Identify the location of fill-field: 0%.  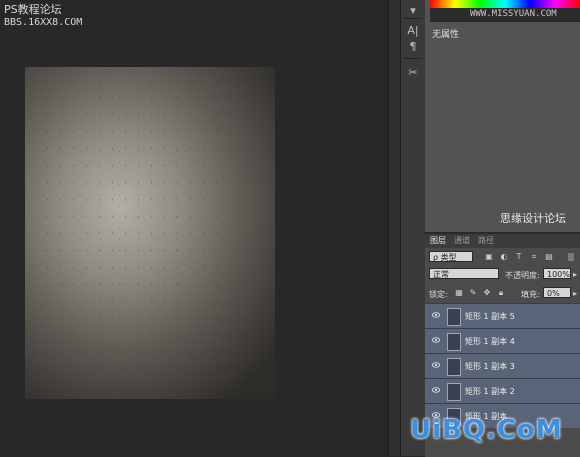
(557, 292).